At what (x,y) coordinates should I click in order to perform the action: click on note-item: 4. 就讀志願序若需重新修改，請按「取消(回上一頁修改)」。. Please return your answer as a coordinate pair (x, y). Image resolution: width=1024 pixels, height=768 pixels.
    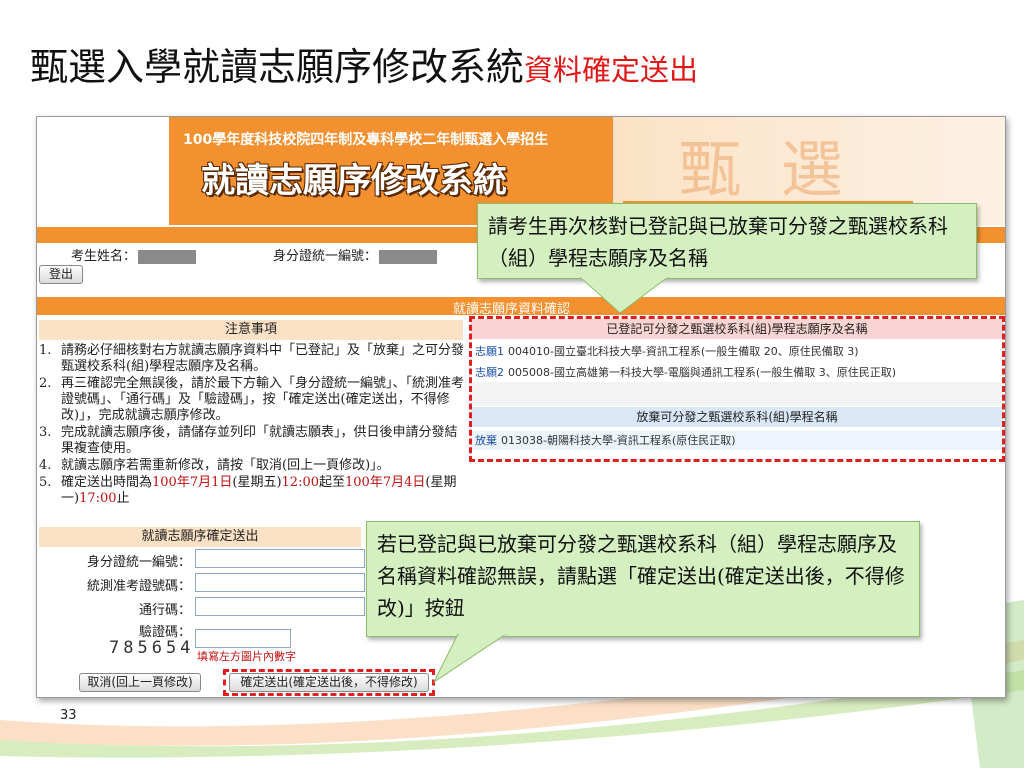
    Looking at the image, I should click on (253, 466).